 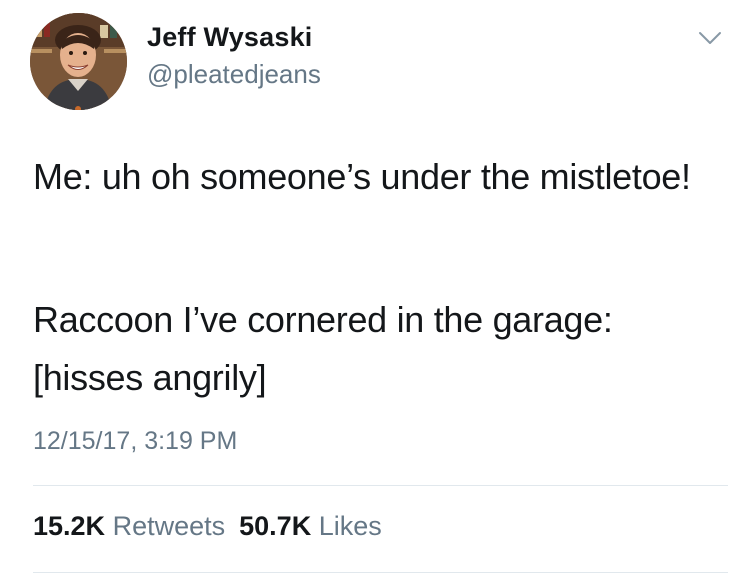 I want to click on display-name: Jeff Wysaski, so click(x=230, y=37).